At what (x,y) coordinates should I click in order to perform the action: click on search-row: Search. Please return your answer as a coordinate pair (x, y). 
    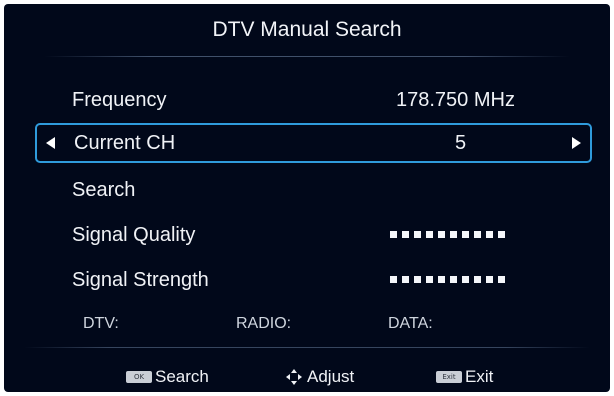
    Looking at the image, I should click on (307, 190).